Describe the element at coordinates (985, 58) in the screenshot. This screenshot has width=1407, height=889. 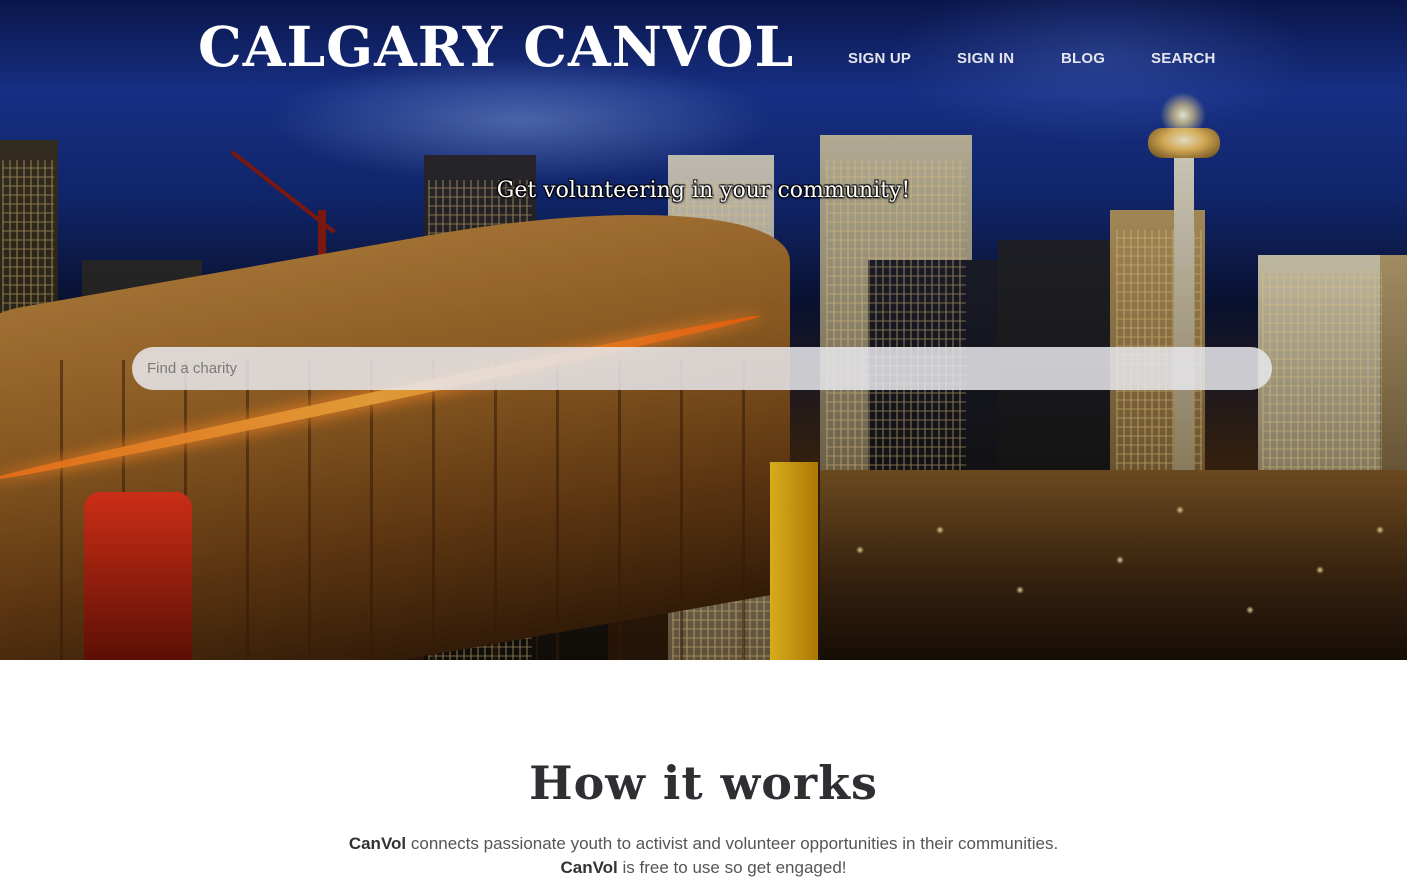
I see `nav-sign-in: SIGN IN` at that location.